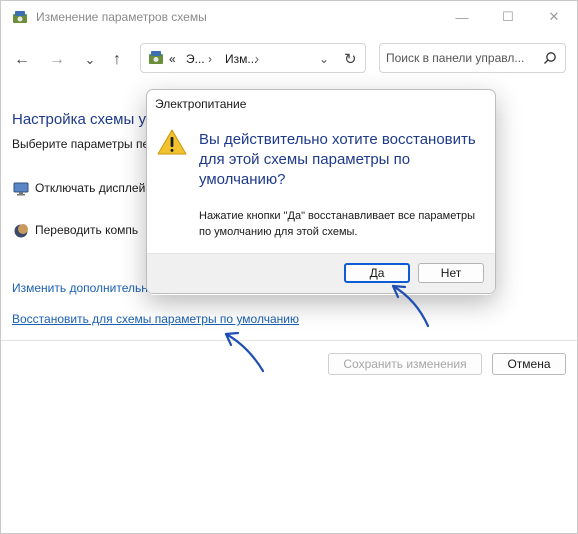 Image resolution: width=578 pixels, height=534 pixels. I want to click on warning-icon, so click(172, 142).